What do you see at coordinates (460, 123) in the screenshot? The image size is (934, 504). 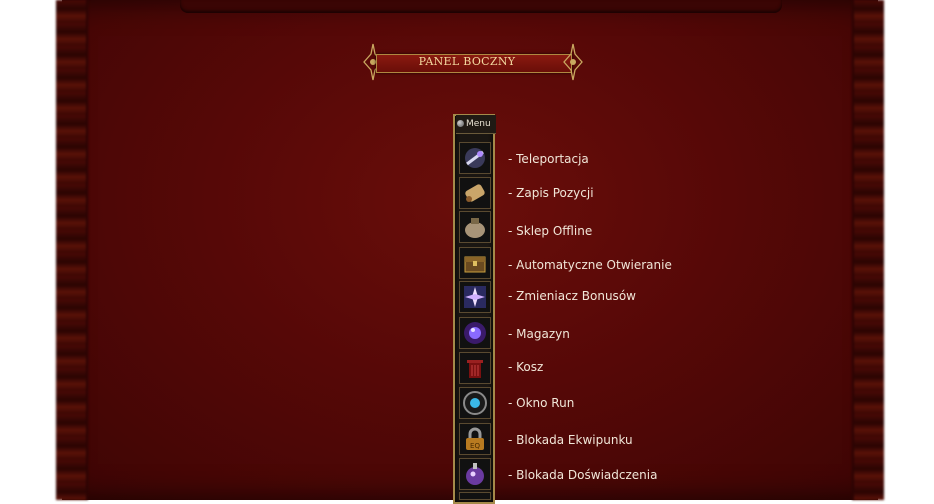 I see `menu-dot-icon` at bounding box center [460, 123].